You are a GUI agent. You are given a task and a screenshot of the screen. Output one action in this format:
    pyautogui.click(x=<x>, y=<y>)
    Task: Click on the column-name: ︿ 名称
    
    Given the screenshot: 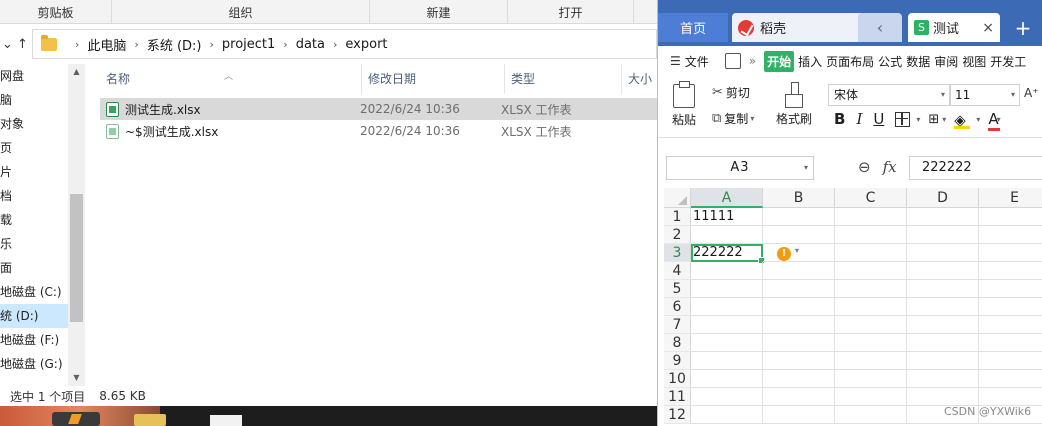 What is the action you would take?
    pyautogui.click(x=231, y=79)
    